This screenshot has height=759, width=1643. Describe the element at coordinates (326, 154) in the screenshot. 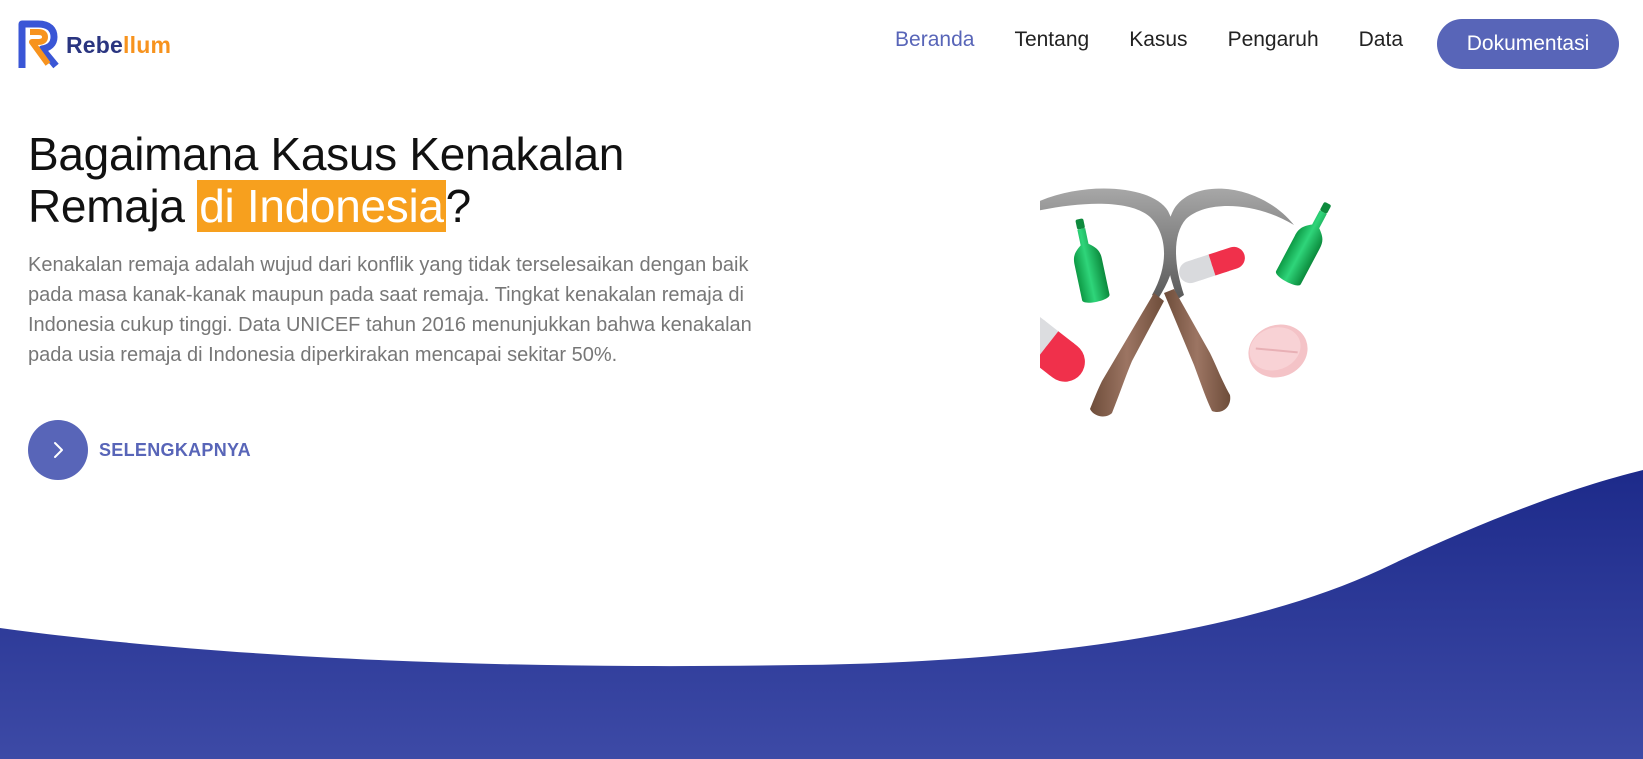

I see `hero-title-line1: Bagaimana Kasus Kenakalan` at that location.